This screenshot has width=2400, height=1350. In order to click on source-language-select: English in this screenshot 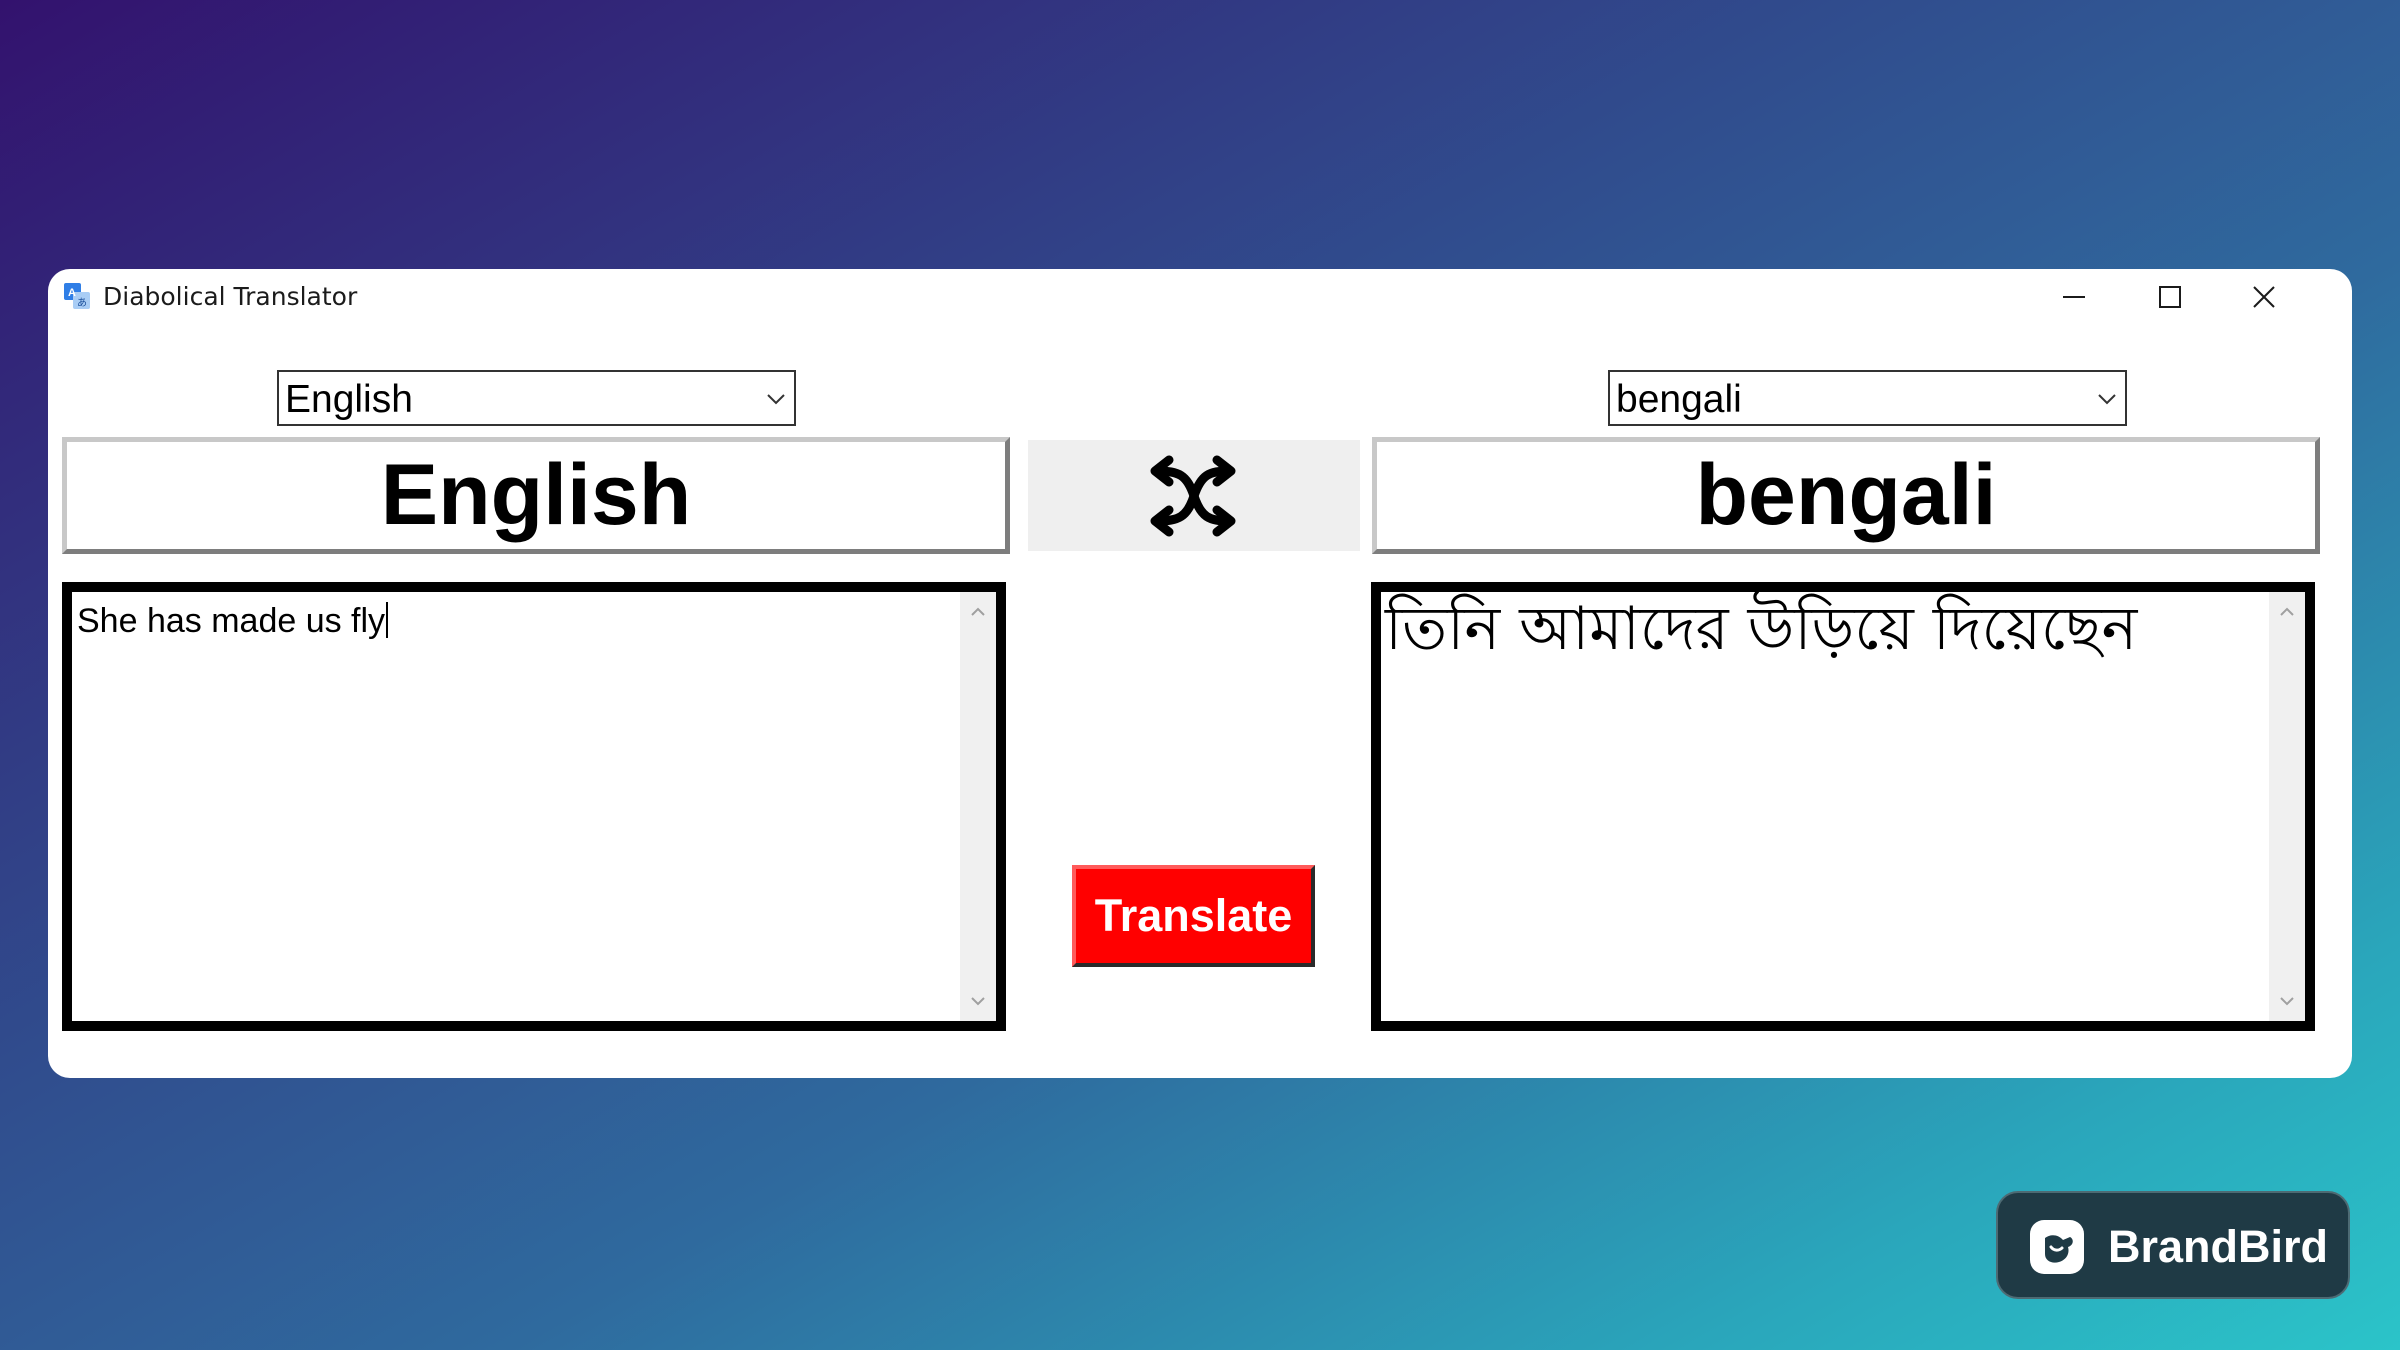, I will do `click(536, 398)`.